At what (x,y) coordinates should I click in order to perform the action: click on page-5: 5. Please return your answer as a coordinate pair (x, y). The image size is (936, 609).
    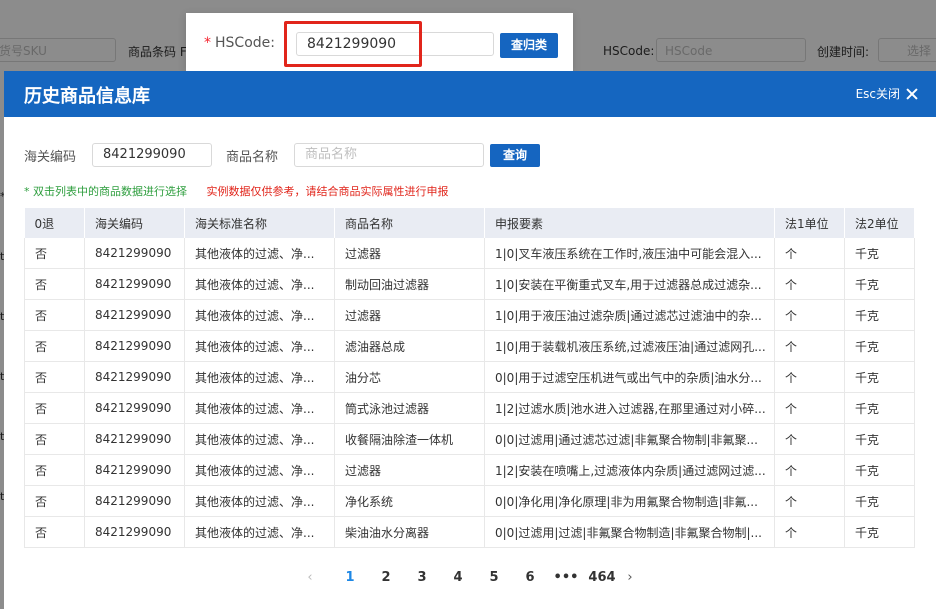
    Looking at the image, I should click on (494, 577).